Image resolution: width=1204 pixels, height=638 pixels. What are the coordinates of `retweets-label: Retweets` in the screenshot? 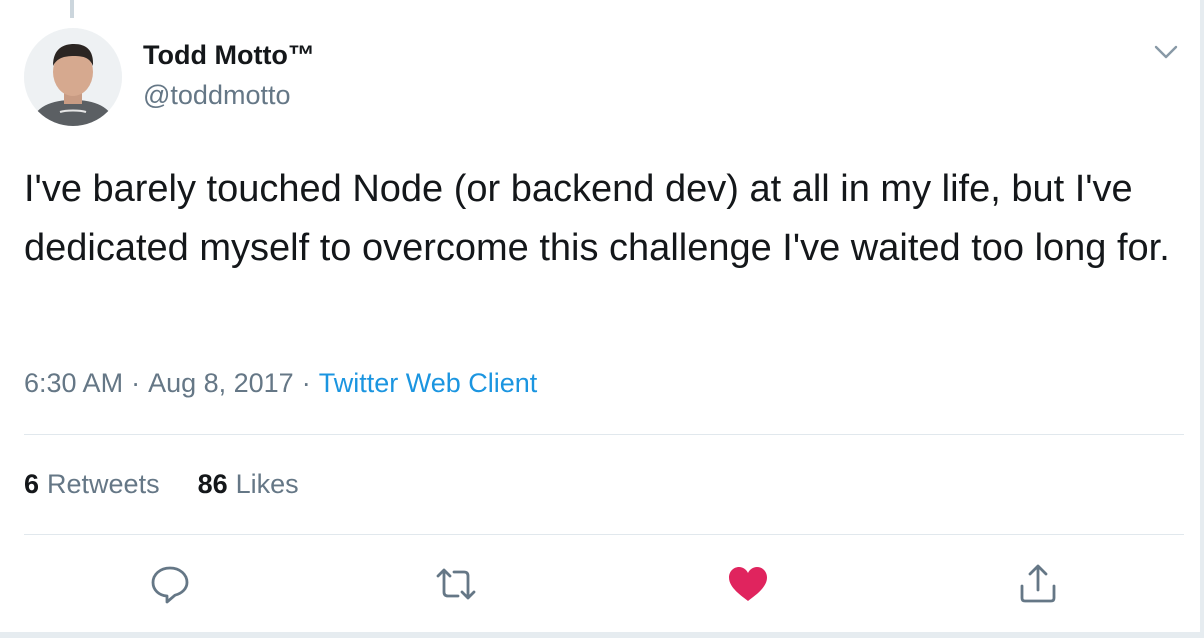 It's located at (103, 484).